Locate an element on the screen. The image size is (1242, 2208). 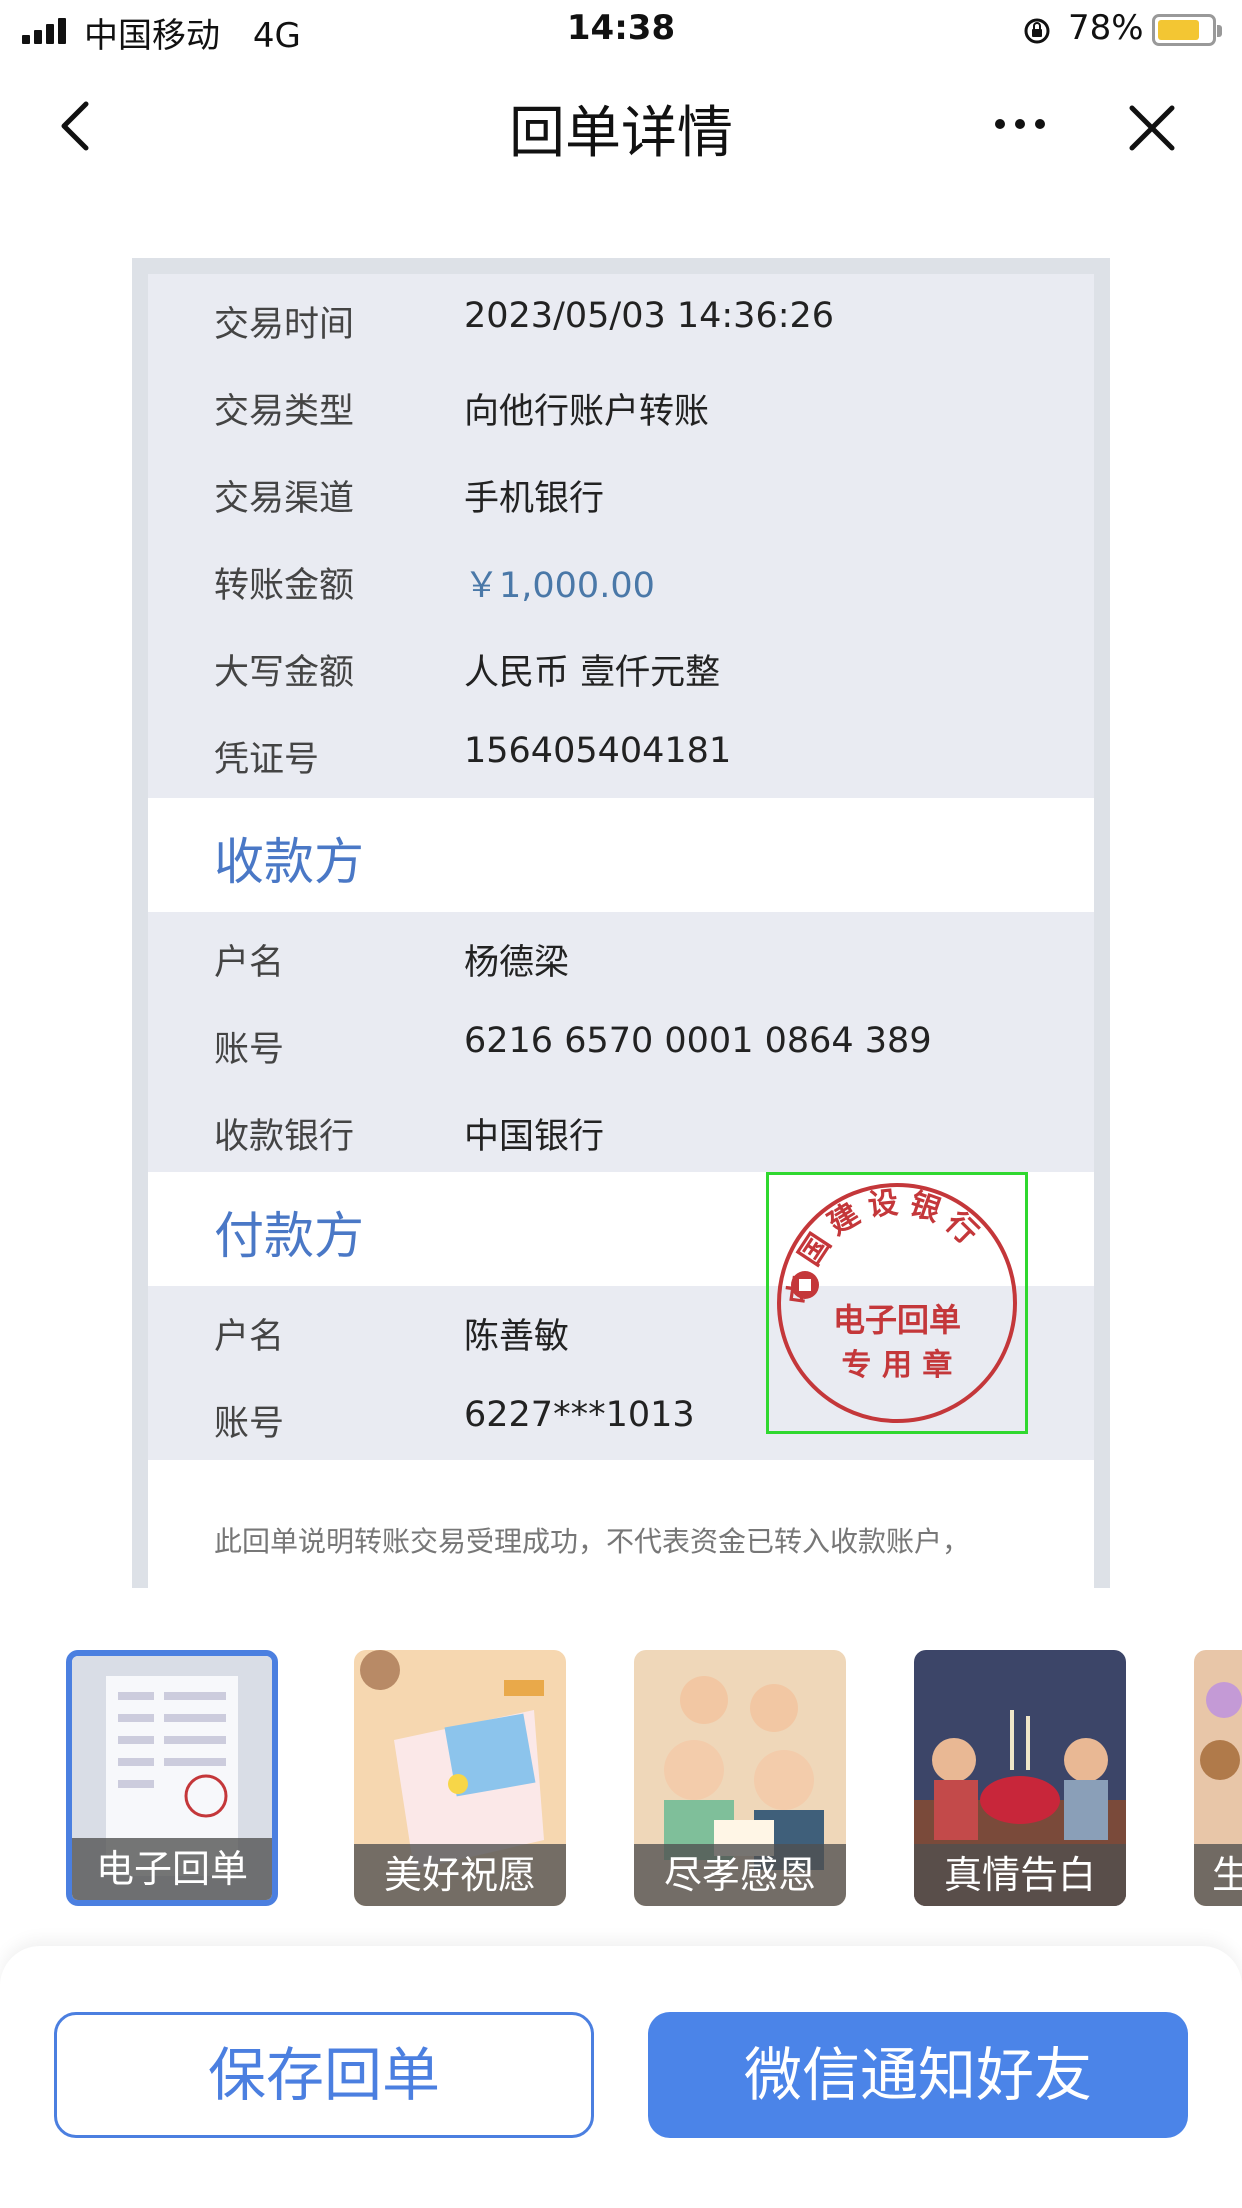
page-title: 回单详情 is located at coordinates (621, 133).